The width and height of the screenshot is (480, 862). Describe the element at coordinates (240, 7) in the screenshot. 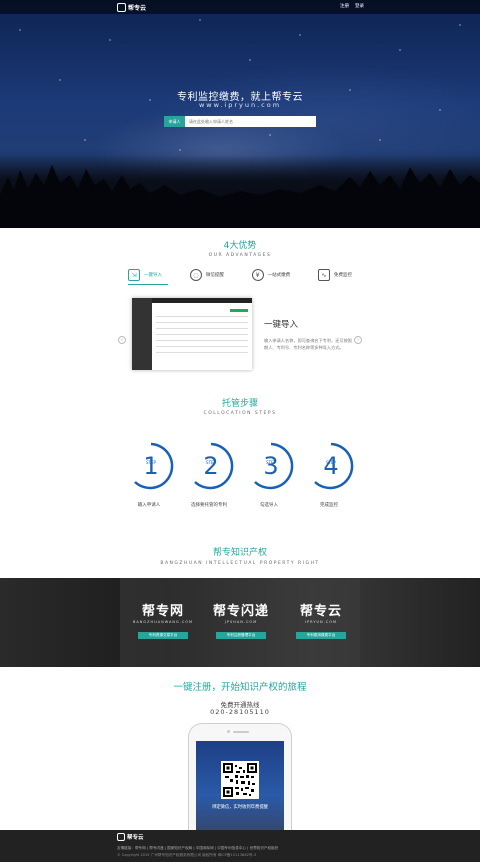

I see `top-nav: 帮专云 注册 登录` at that location.